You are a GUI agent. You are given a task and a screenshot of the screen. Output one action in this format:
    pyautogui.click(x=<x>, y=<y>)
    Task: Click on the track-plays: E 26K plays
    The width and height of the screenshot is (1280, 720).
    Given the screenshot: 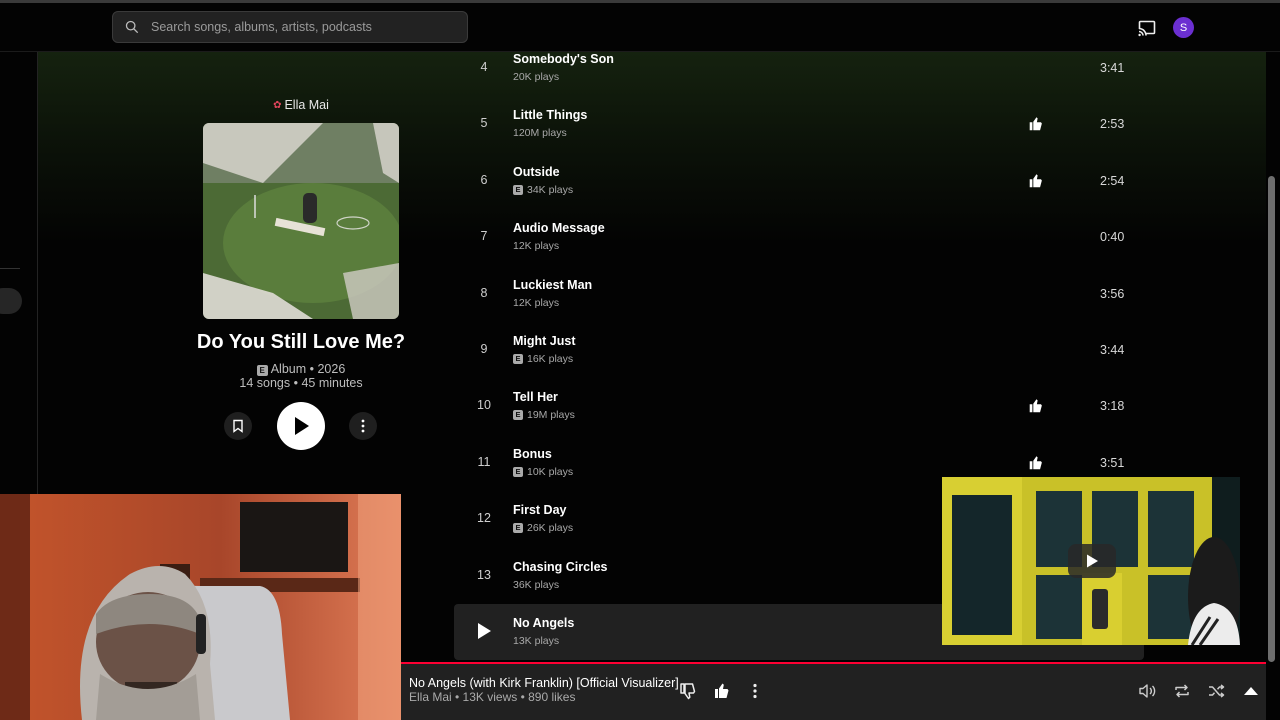 What is the action you would take?
    pyautogui.click(x=543, y=528)
    